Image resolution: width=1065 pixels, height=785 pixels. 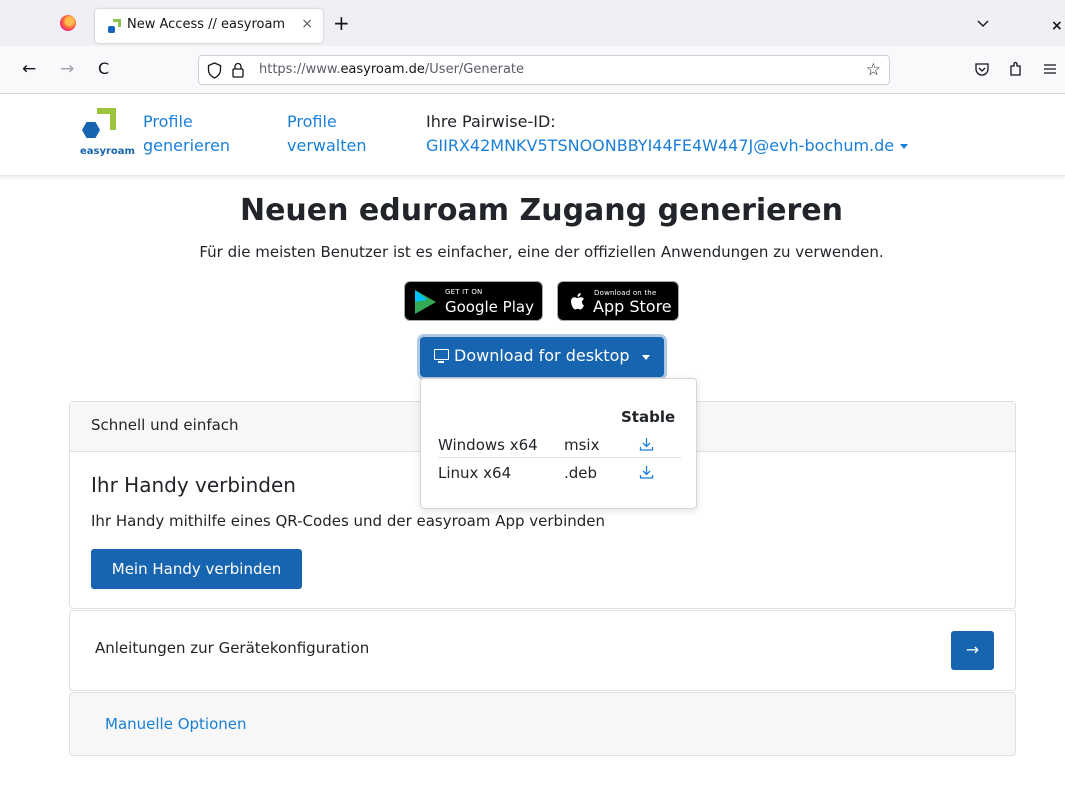 What do you see at coordinates (382, 69) in the screenshot?
I see `url-domain: easyroam.de` at bounding box center [382, 69].